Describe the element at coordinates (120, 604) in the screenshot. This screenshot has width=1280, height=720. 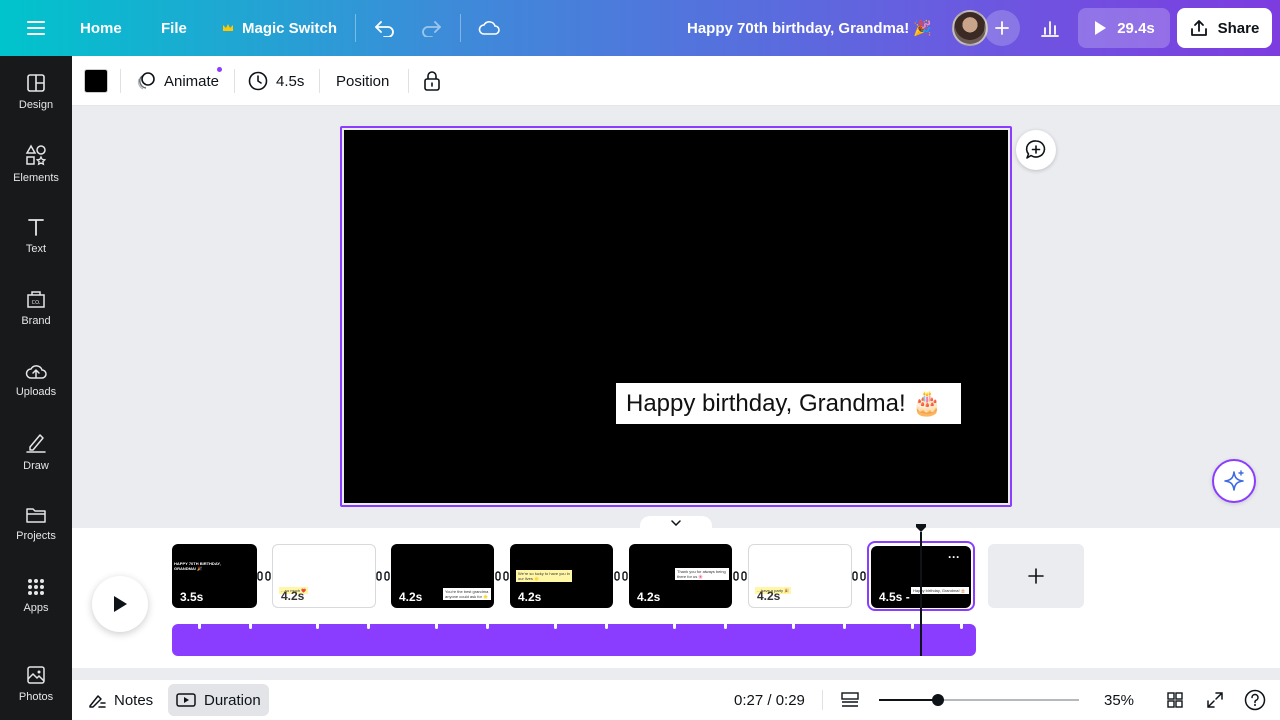
I see `timeline-play-button` at that location.